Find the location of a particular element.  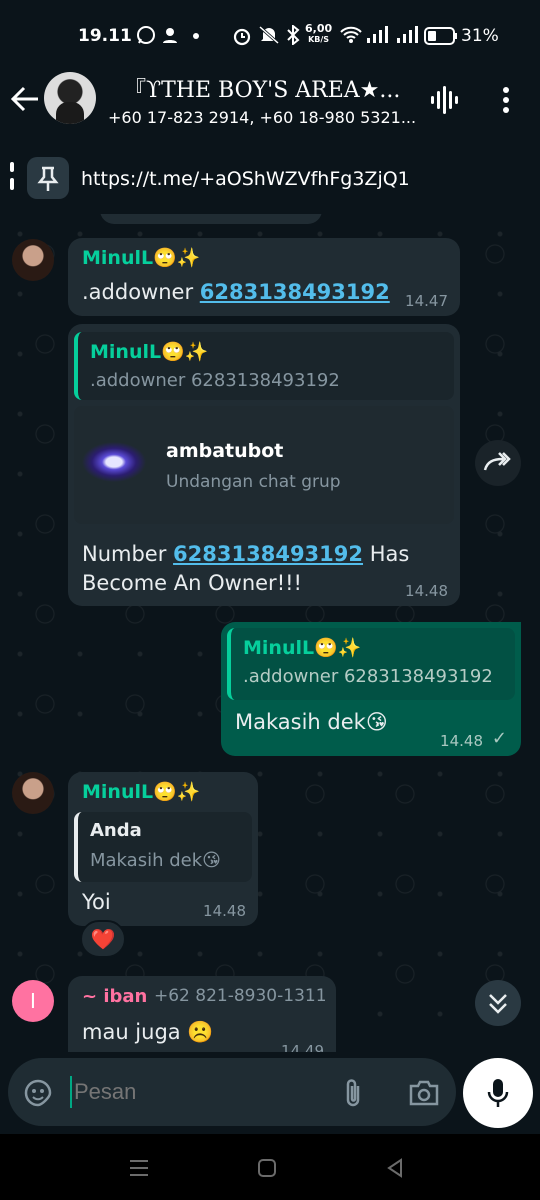

scroll-to-bottom-button is located at coordinates (498, 1003).